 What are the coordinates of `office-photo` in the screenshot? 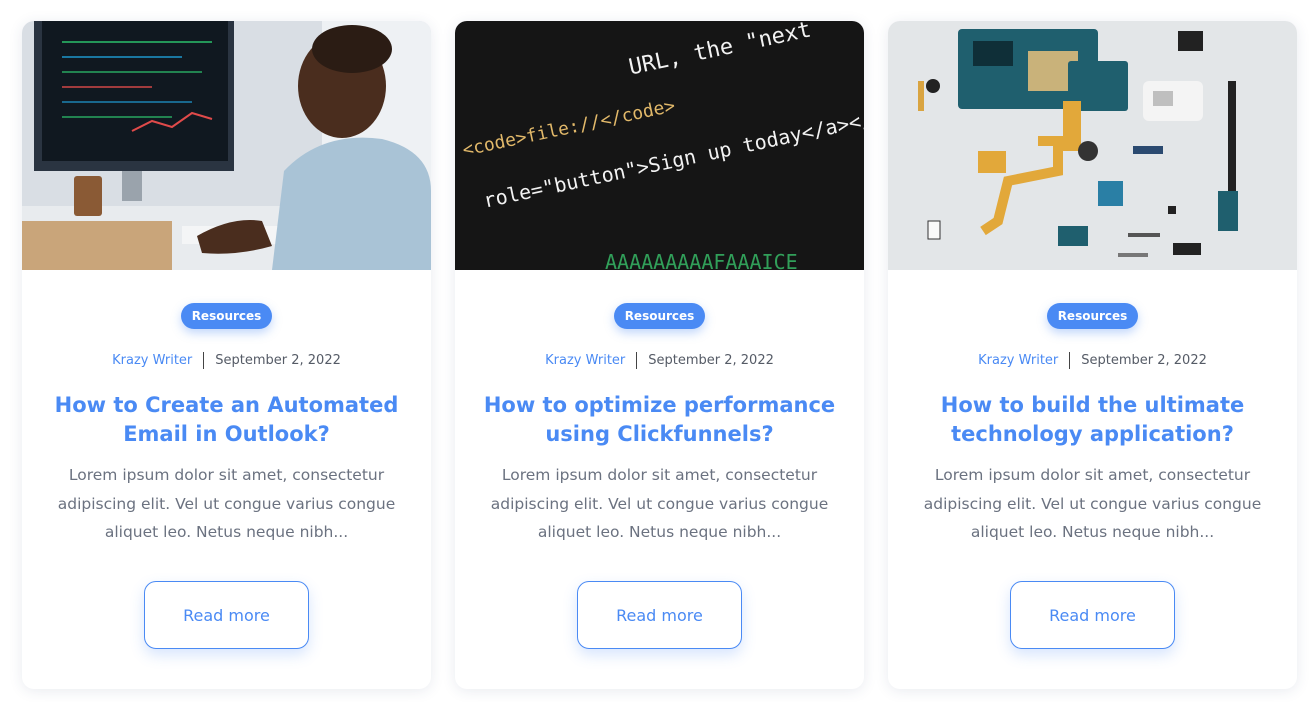 It's located at (226, 145).